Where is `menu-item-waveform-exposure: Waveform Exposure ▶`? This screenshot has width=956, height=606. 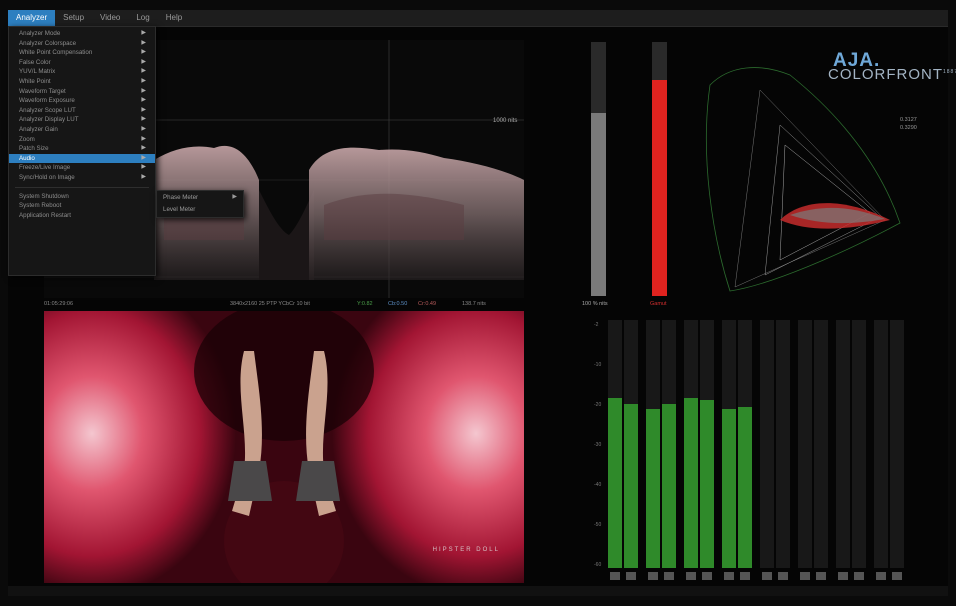
menu-item-waveform-exposure: Waveform Exposure ▶ is located at coordinates (82, 101).